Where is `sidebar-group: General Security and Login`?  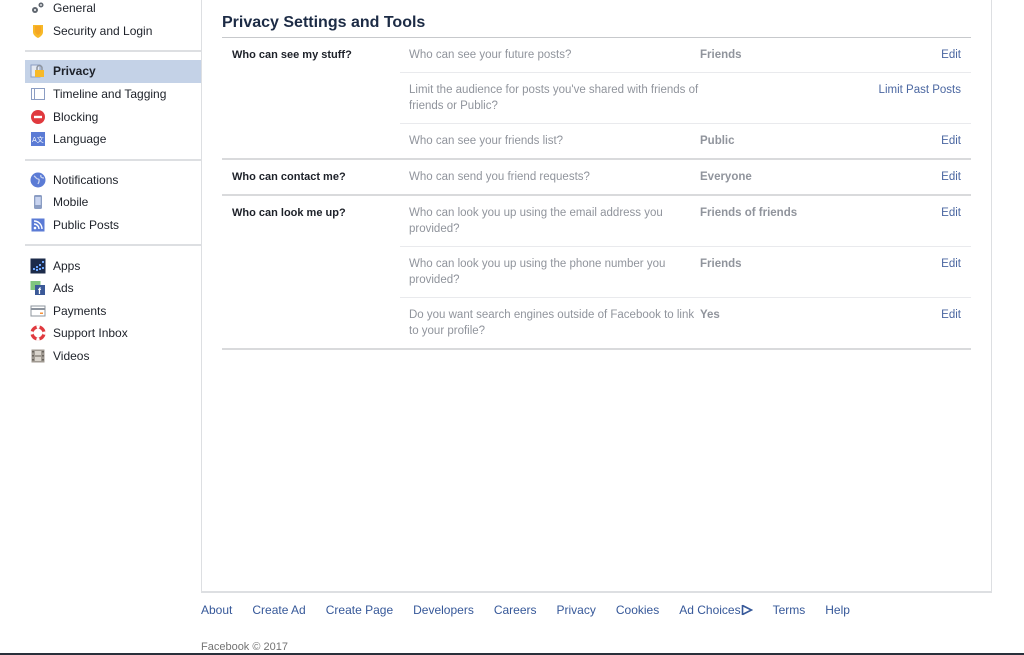 sidebar-group: General Security and Login is located at coordinates (113, 21).